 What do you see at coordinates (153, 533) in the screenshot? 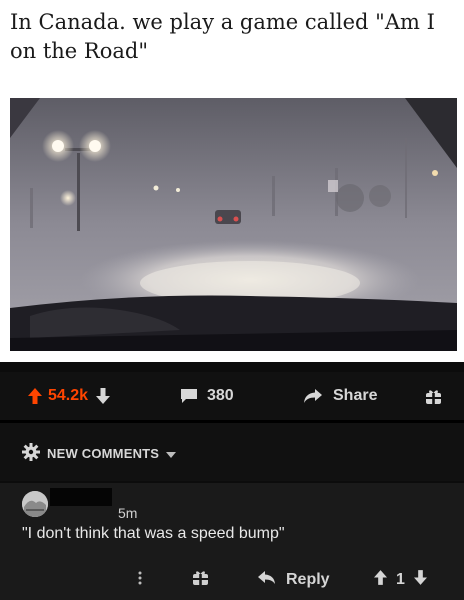
I see `comment-body: "I don't think that was a speed bump"` at bounding box center [153, 533].